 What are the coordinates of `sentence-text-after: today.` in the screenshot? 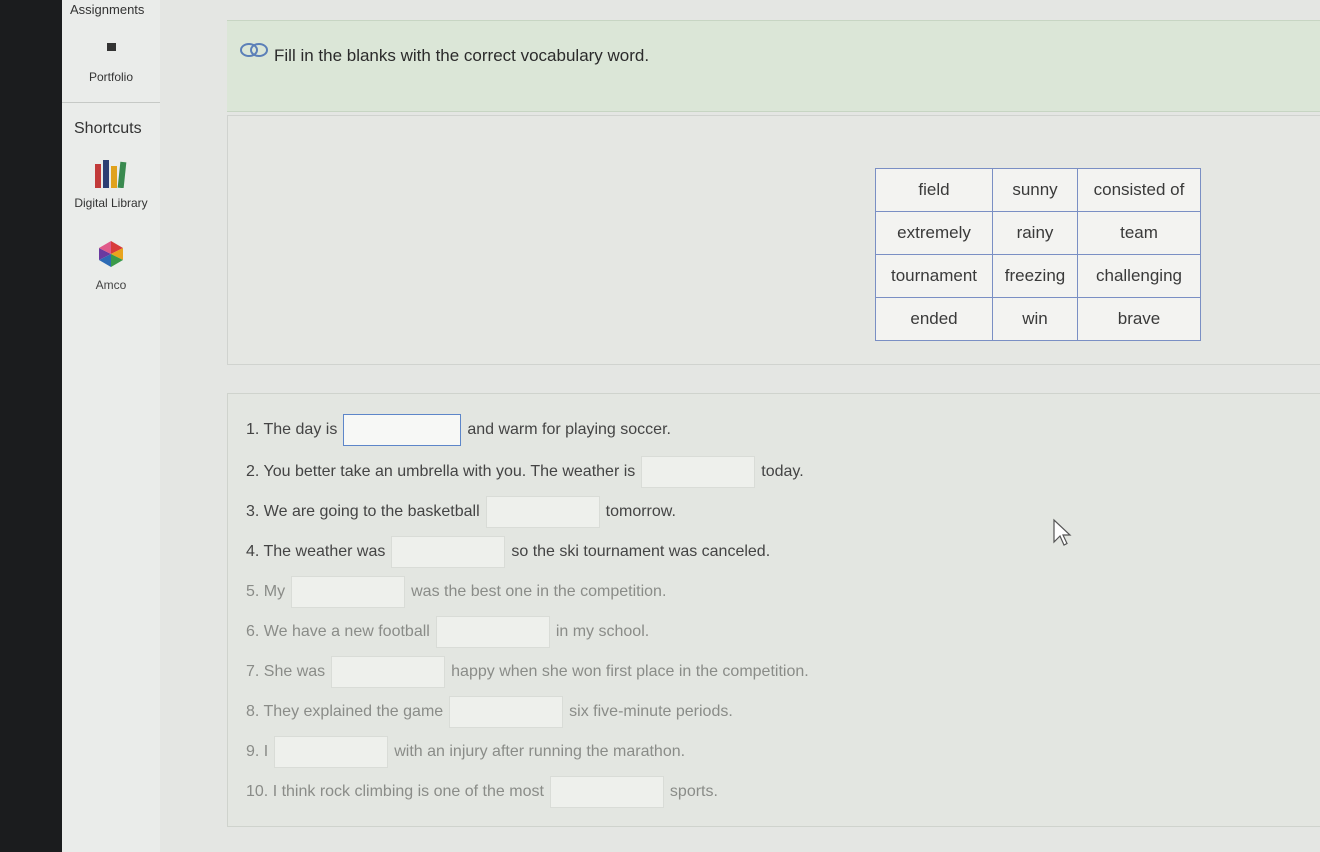 It's located at (782, 471).